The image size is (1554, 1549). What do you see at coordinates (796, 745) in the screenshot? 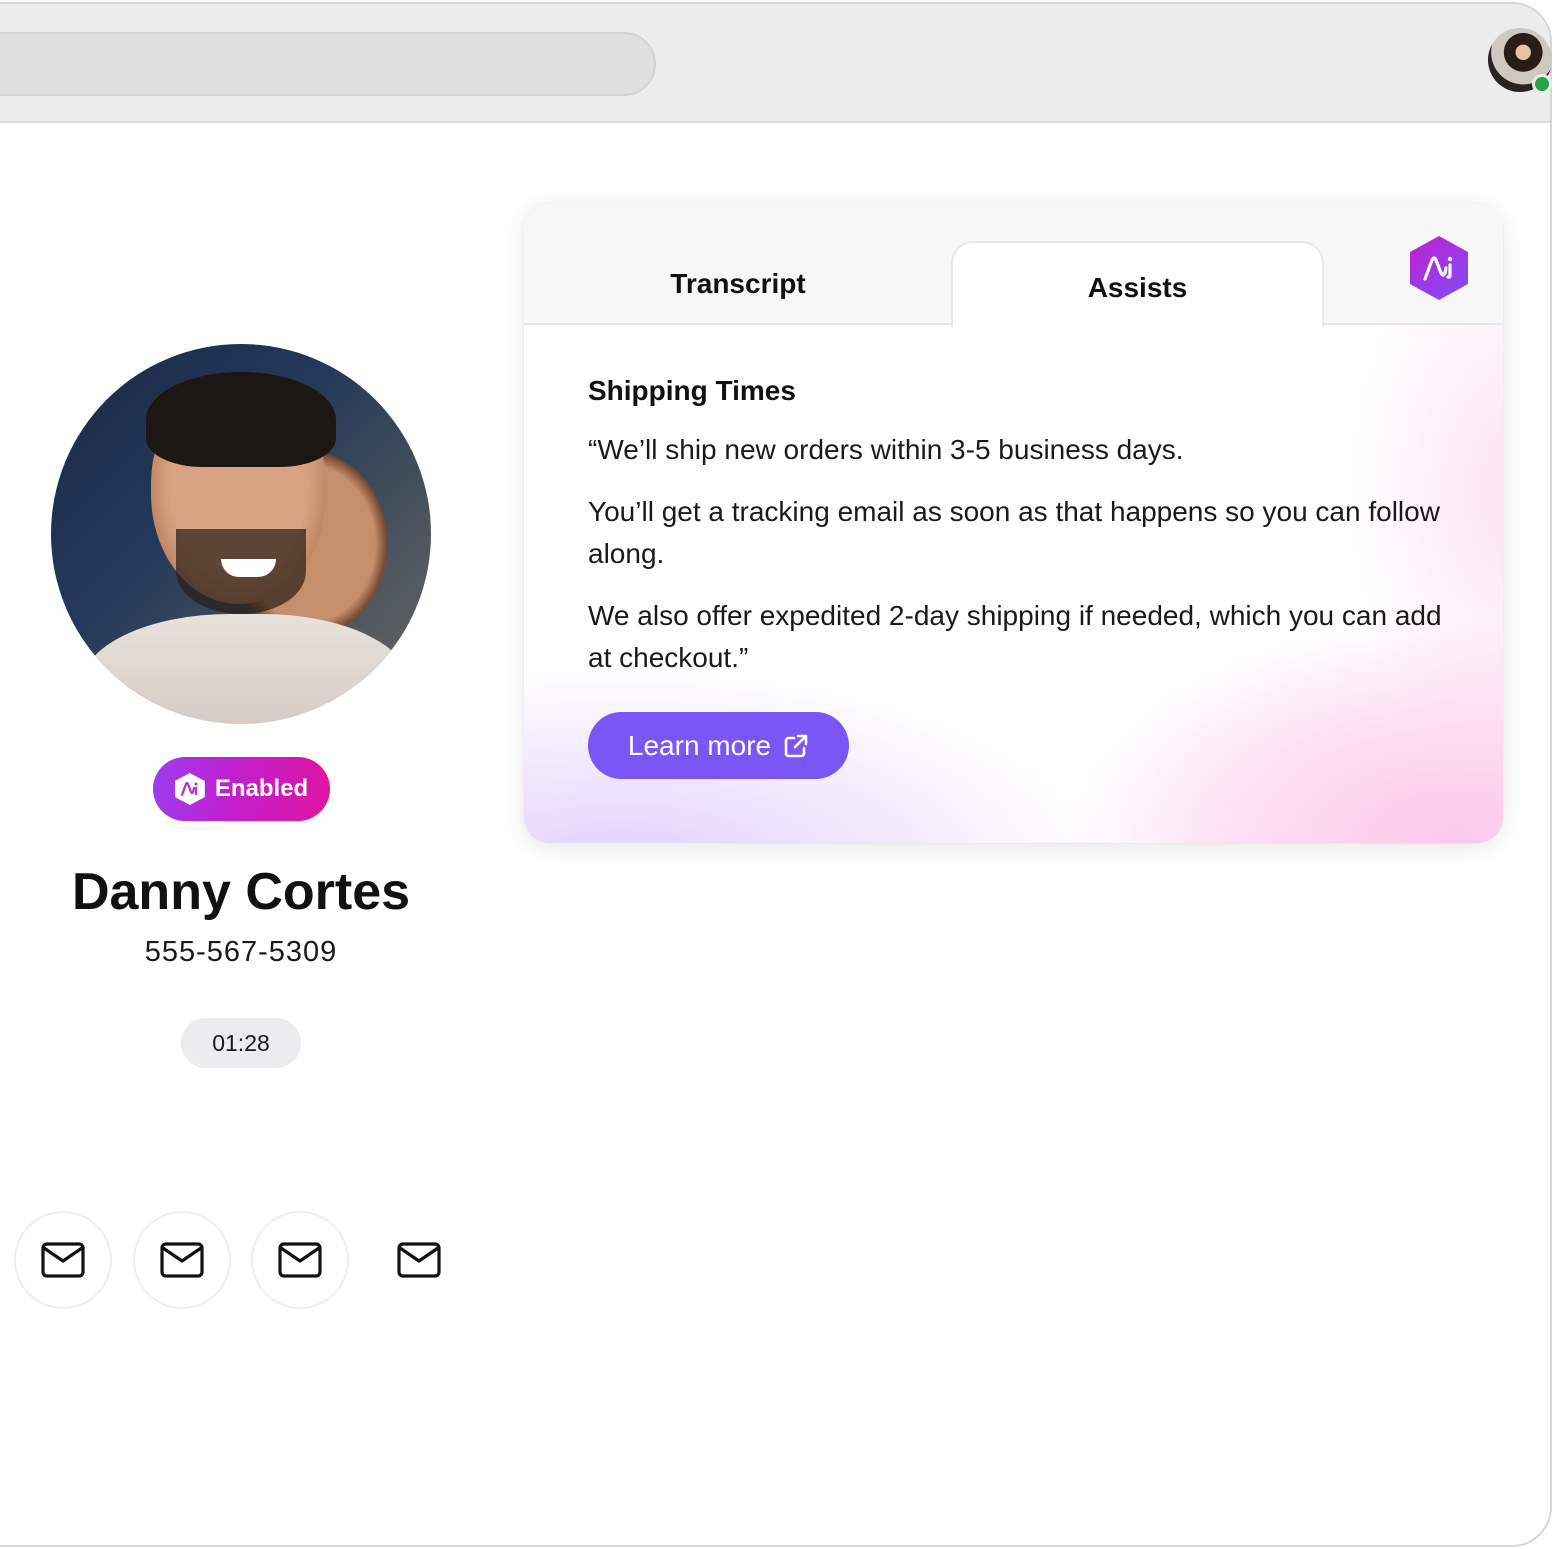
I see `external-link-icon` at bounding box center [796, 745].